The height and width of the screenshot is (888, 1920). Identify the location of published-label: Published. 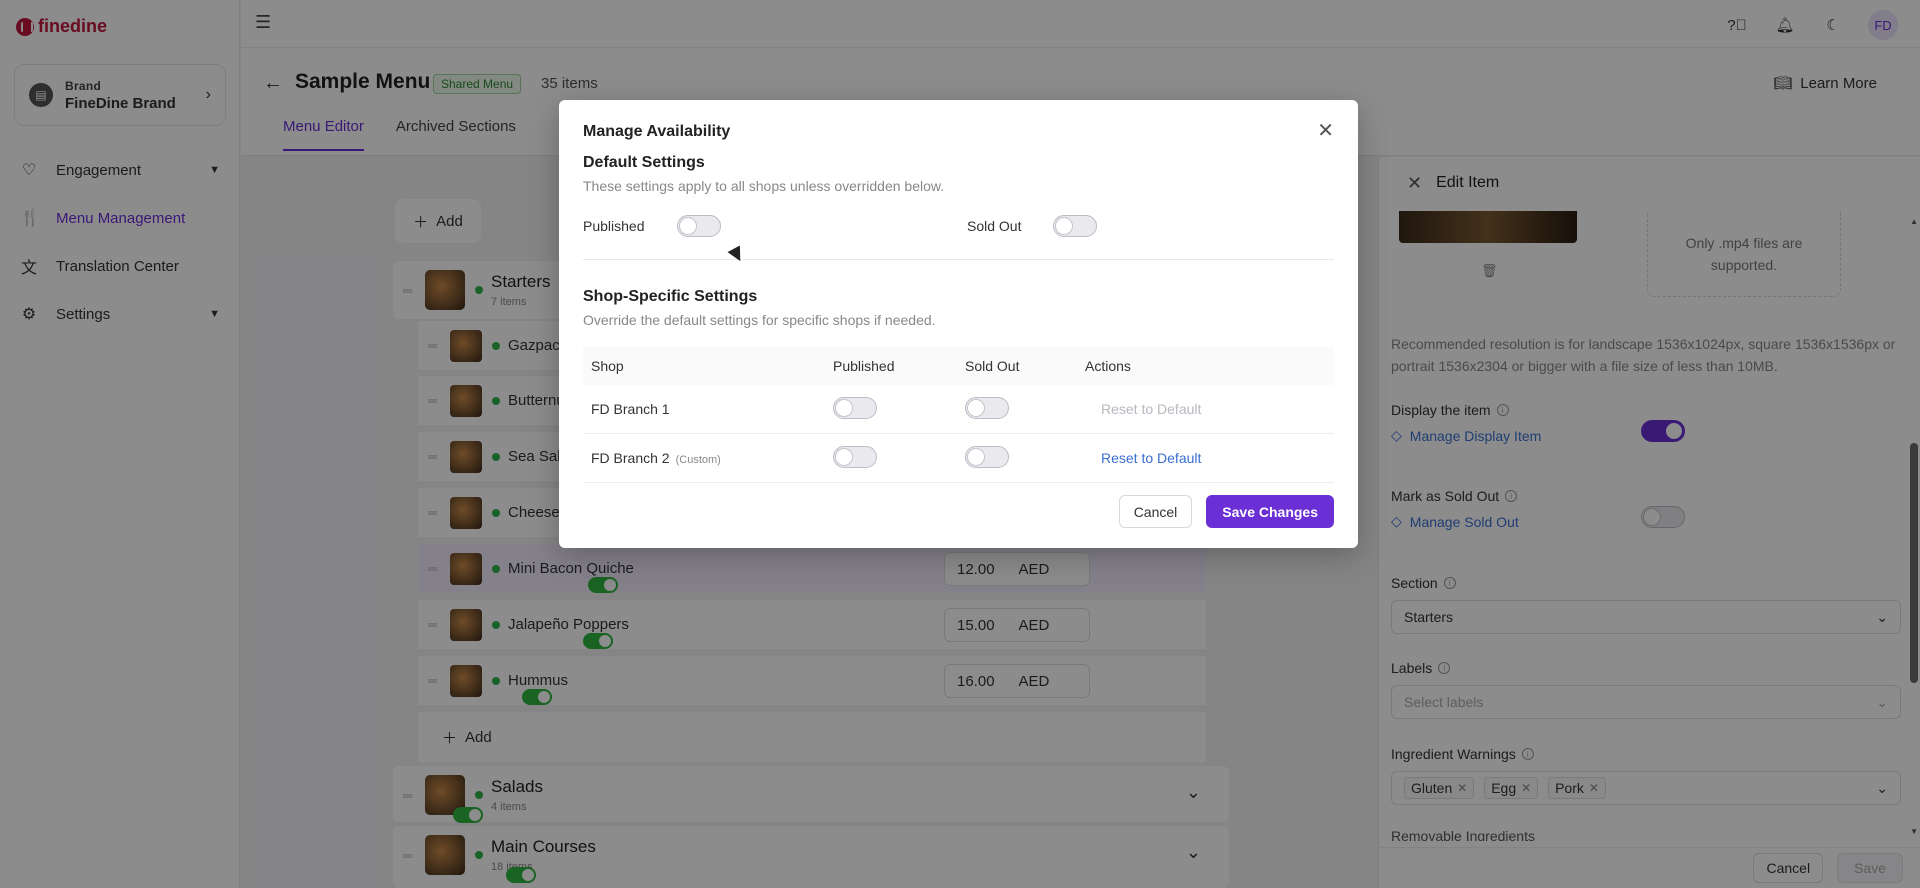
(614, 226).